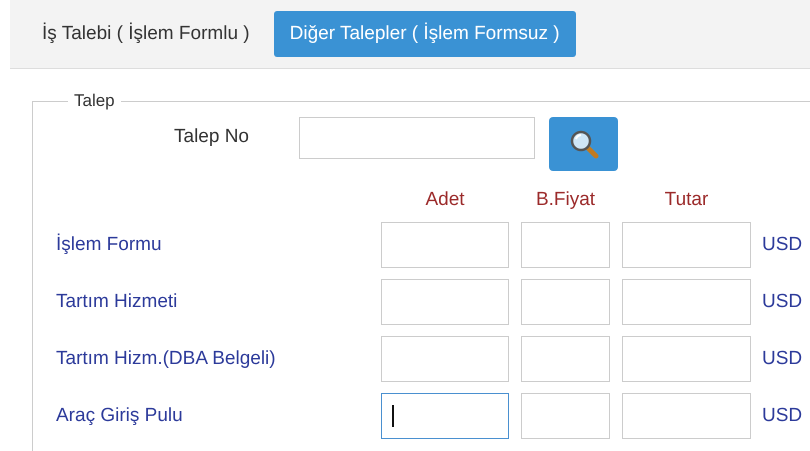  Describe the element at coordinates (166, 359) in the screenshot. I see `row-label: Tartım Hizm.(DBA Belgeli)` at that location.